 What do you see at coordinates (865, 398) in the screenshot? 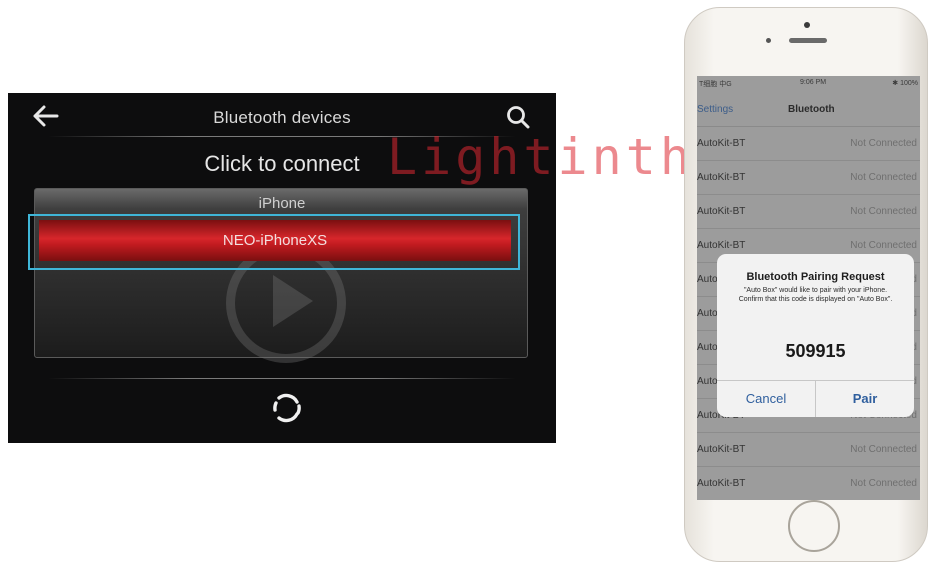
I see `pair-button: Pair` at bounding box center [865, 398].